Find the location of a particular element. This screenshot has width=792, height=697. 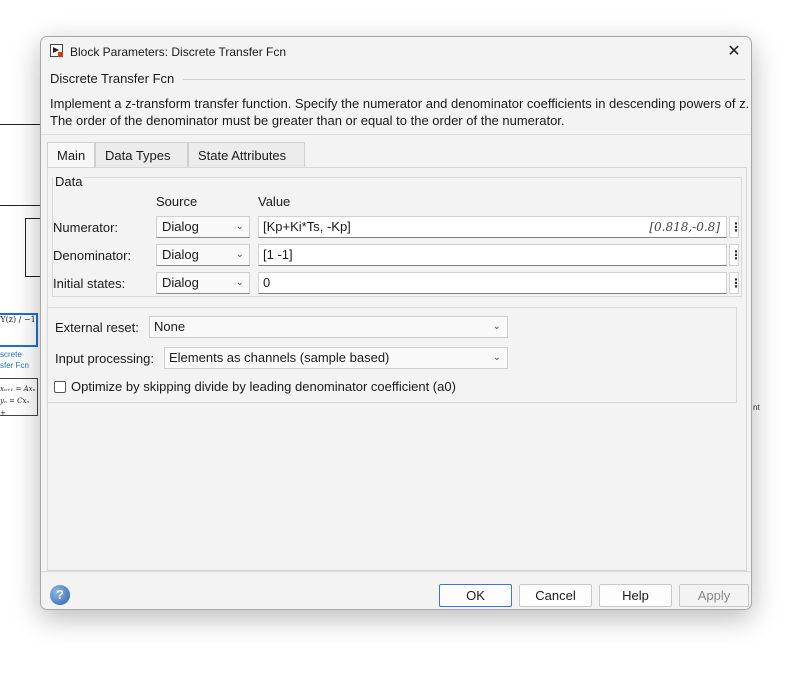

simulink-block-icon is located at coordinates (56, 50).